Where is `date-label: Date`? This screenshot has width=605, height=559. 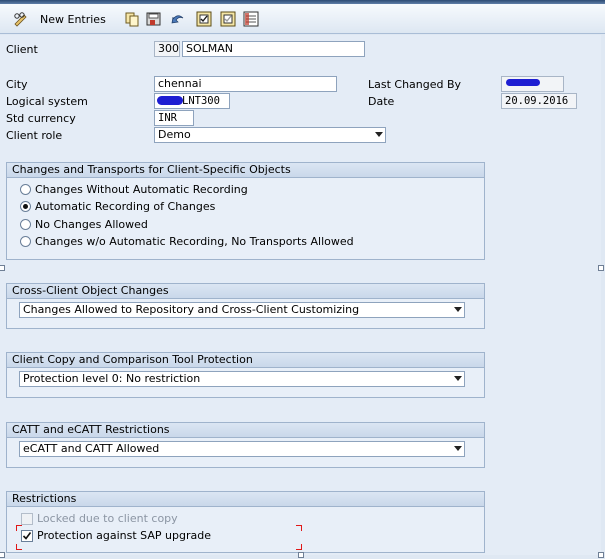
date-label: Date is located at coordinates (381, 101).